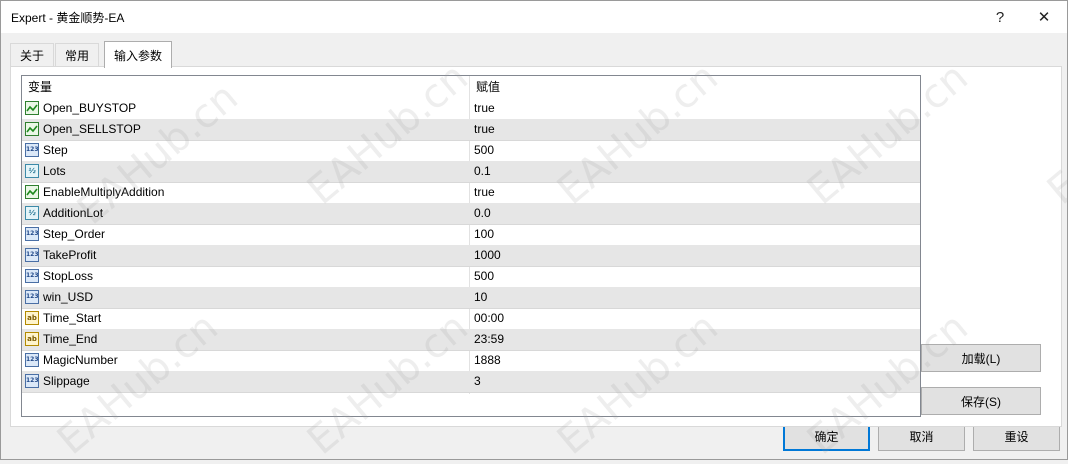 This screenshot has width=1068, height=464. Describe the element at coordinates (489, 318) in the screenshot. I see `parameter-value: 00:00` at that location.